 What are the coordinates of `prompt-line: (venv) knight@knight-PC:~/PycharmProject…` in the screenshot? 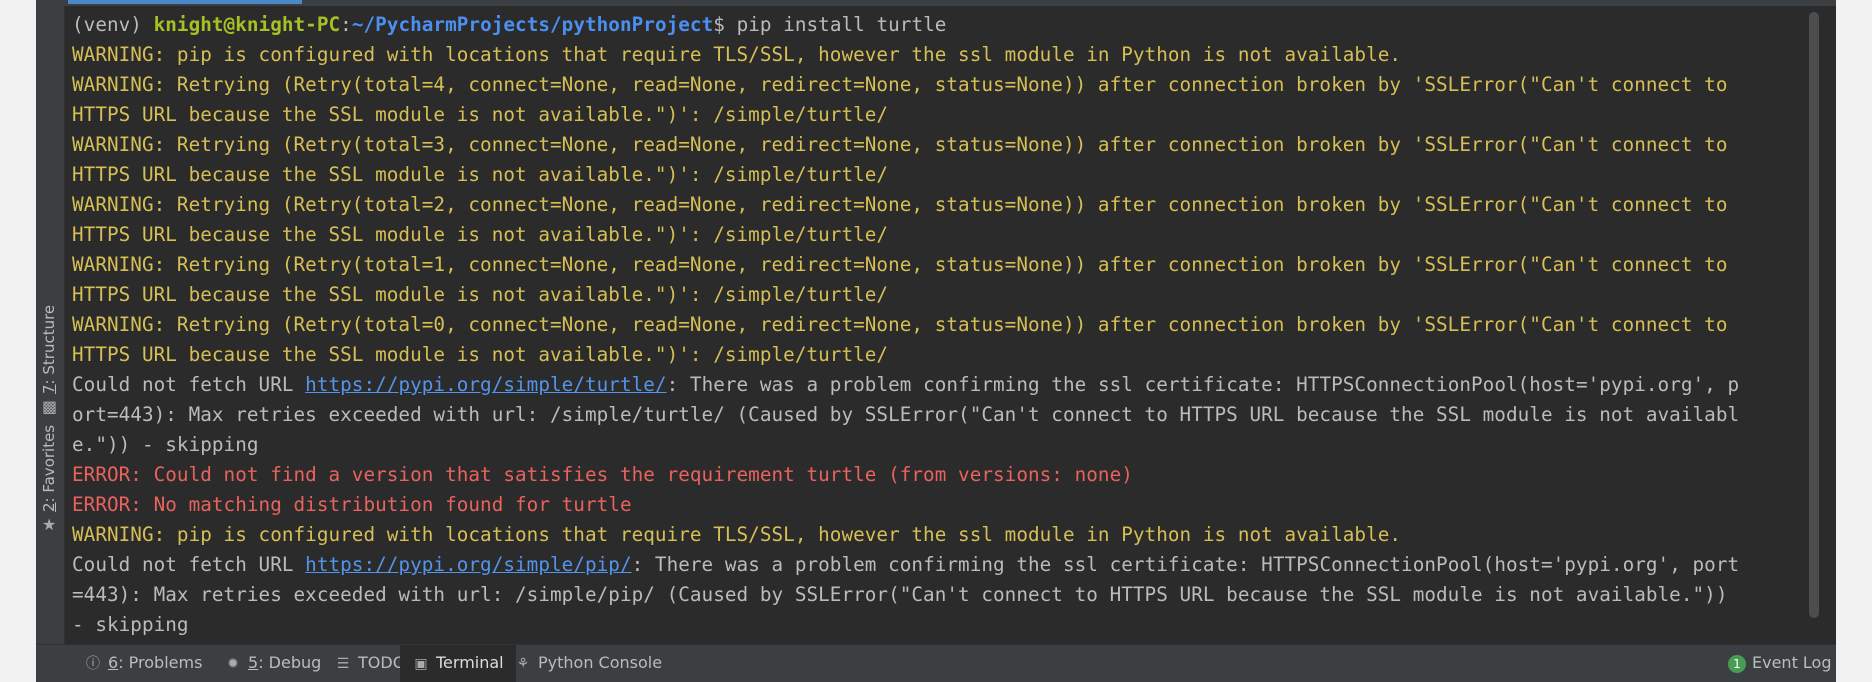 It's located at (944, 25).